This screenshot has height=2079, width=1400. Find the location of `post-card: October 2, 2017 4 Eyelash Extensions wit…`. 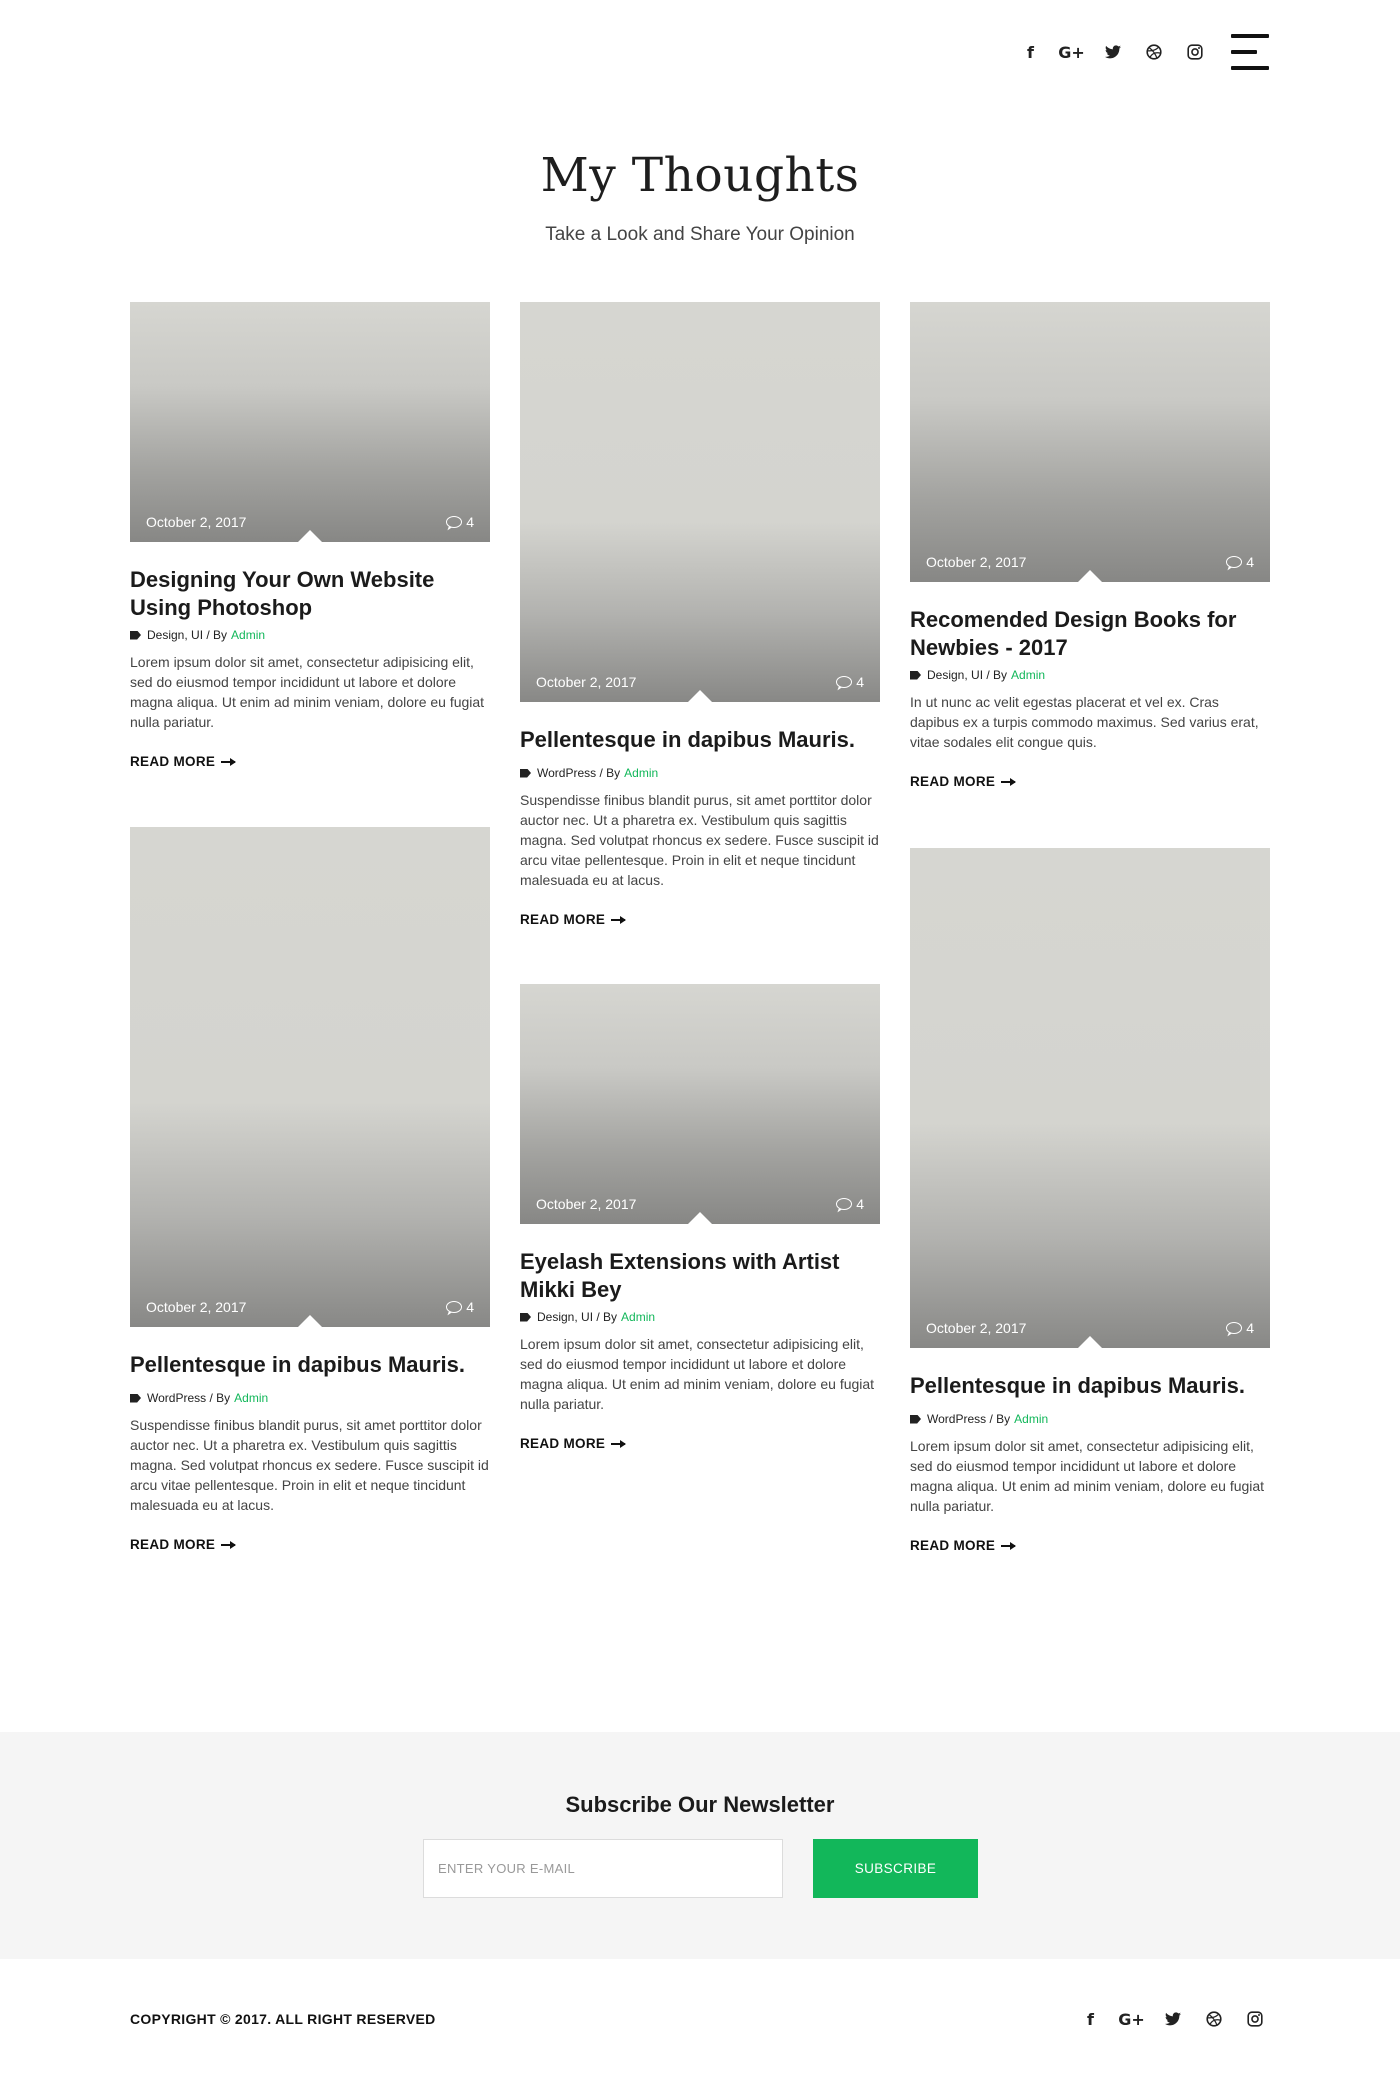

post-card: October 2, 2017 4 Eyelash Extensions wit… is located at coordinates (700, 1218).